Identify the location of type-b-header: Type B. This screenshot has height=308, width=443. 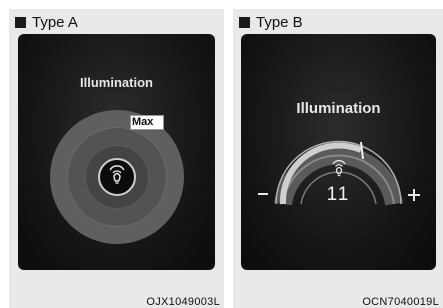
(271, 22).